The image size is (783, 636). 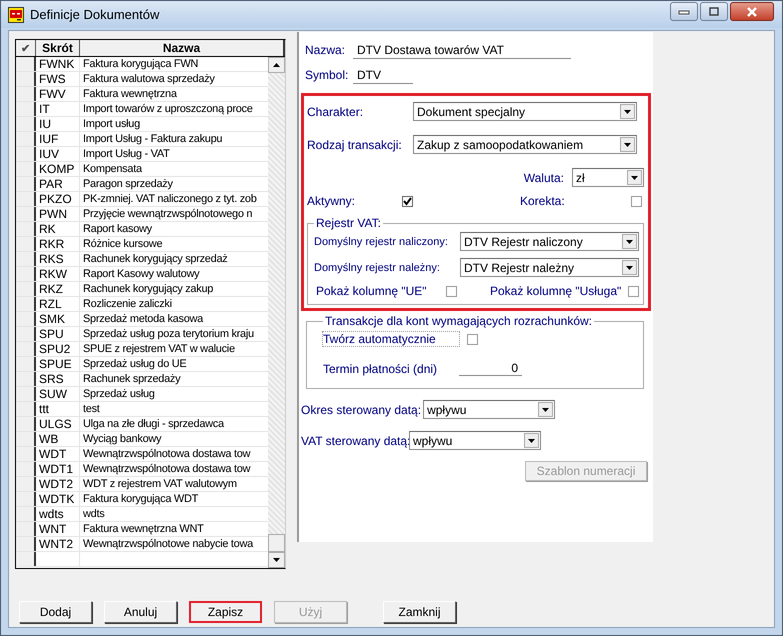 I want to click on table-cell-text: Wyciąg bankowy, so click(x=122, y=439).